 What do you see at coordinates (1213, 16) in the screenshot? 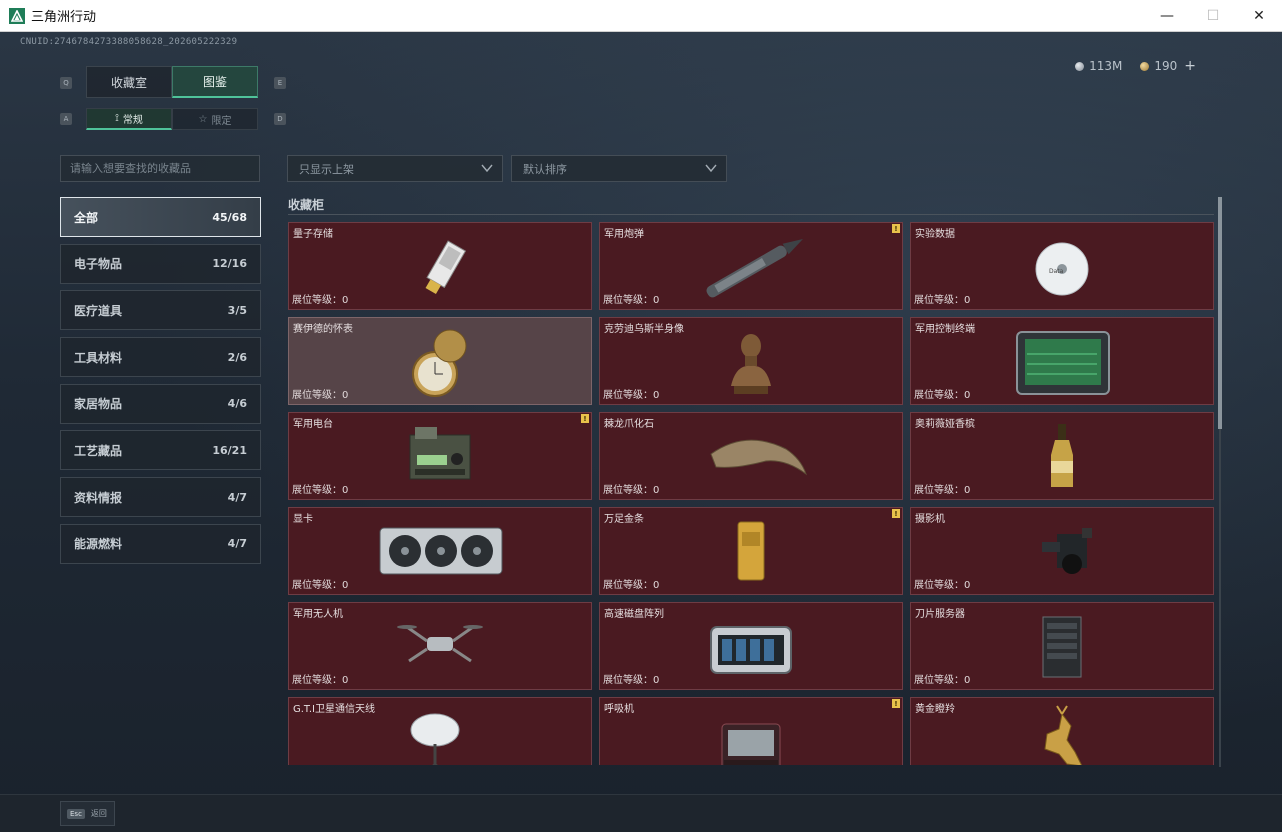
I see `maximize-button: ☐` at bounding box center [1213, 16].